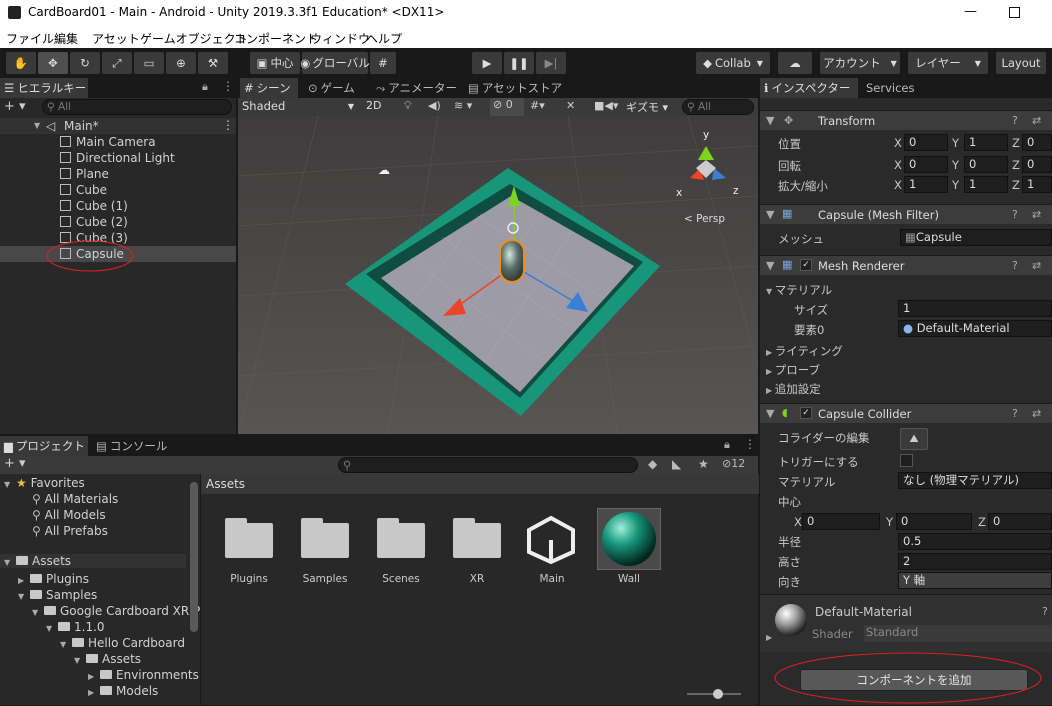 This screenshot has width=1052, height=706. I want to click on maximize-icon, so click(1014, 12).